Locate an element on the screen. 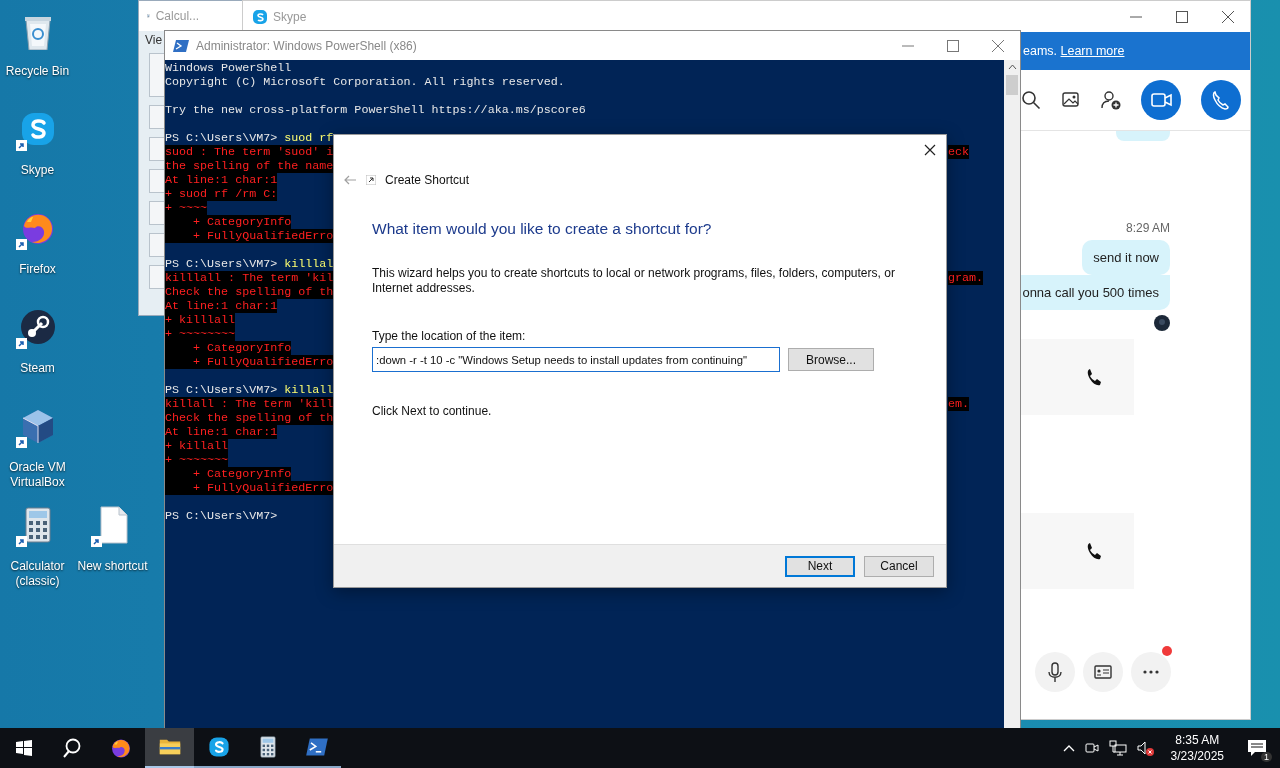  desktop-icon-label: Oracle VM VirtualBox is located at coordinates (37, 475).